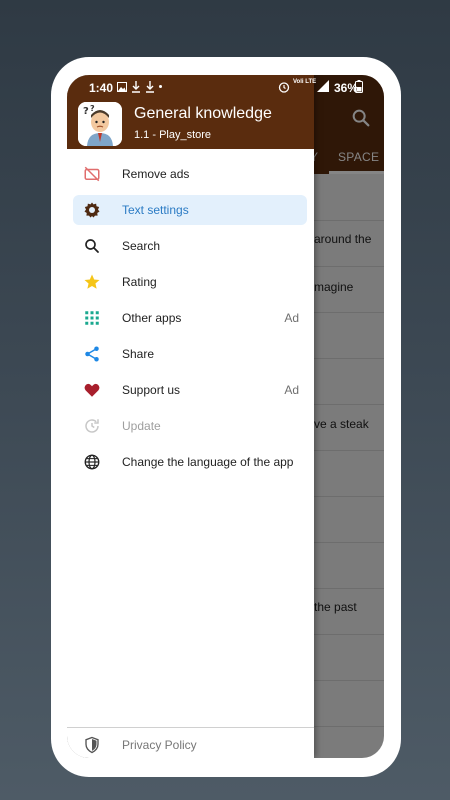  What do you see at coordinates (92, 174) in the screenshot?
I see `no-ads-icon` at bounding box center [92, 174].